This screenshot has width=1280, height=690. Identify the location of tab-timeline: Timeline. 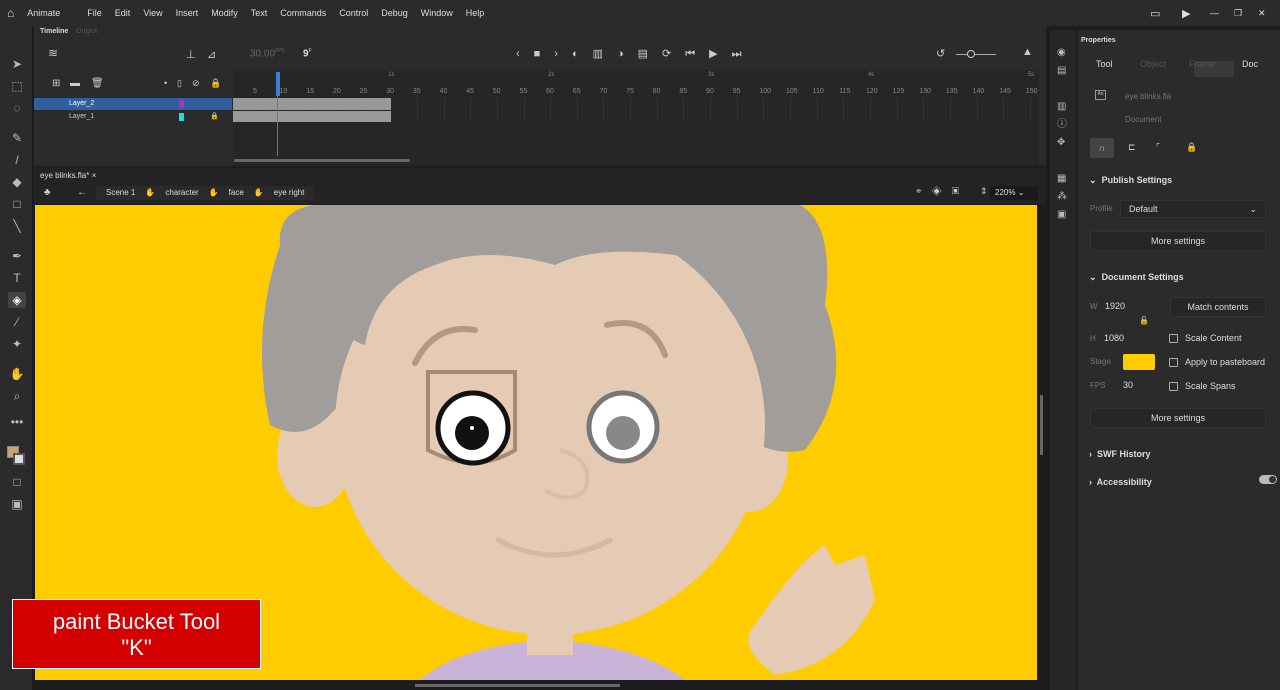
(54, 31).